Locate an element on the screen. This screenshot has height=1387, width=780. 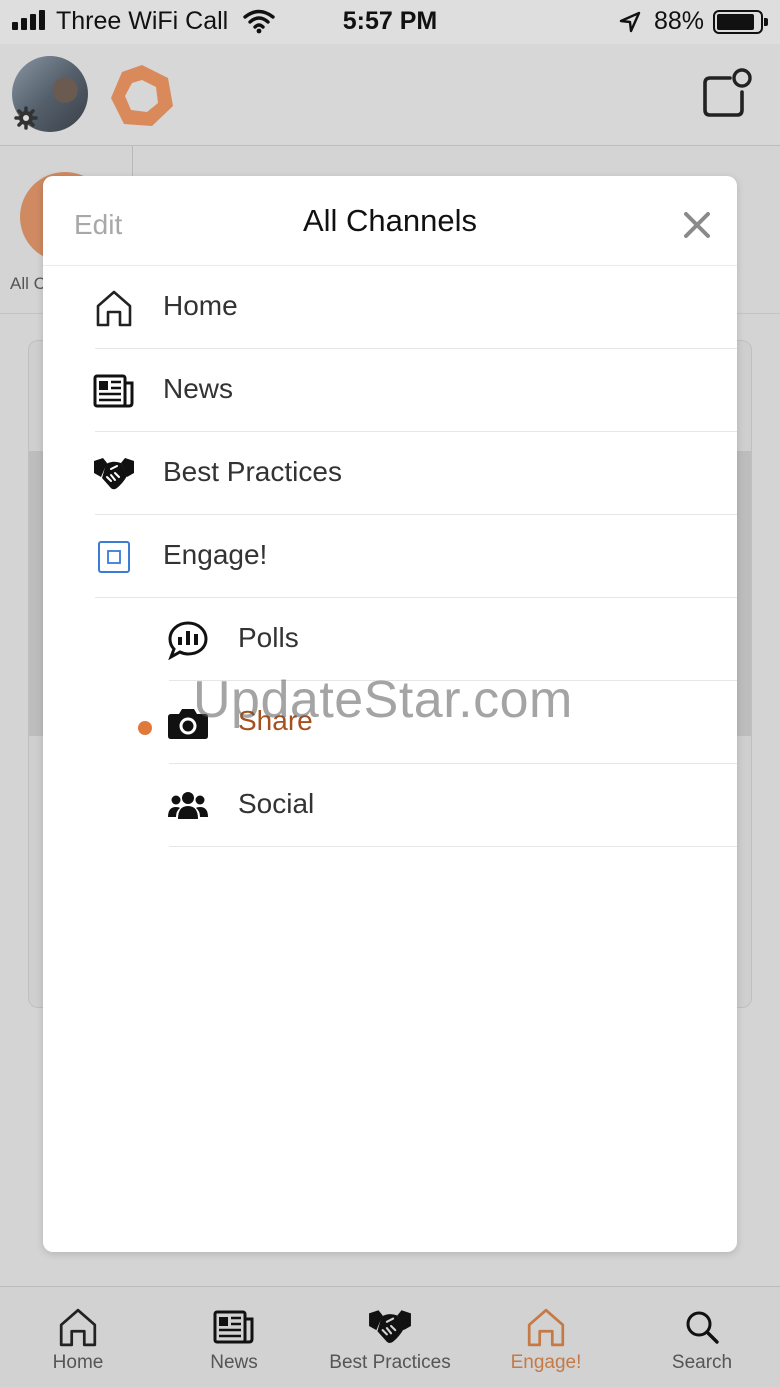
brand-logo-icon is located at coordinates (142, 98).